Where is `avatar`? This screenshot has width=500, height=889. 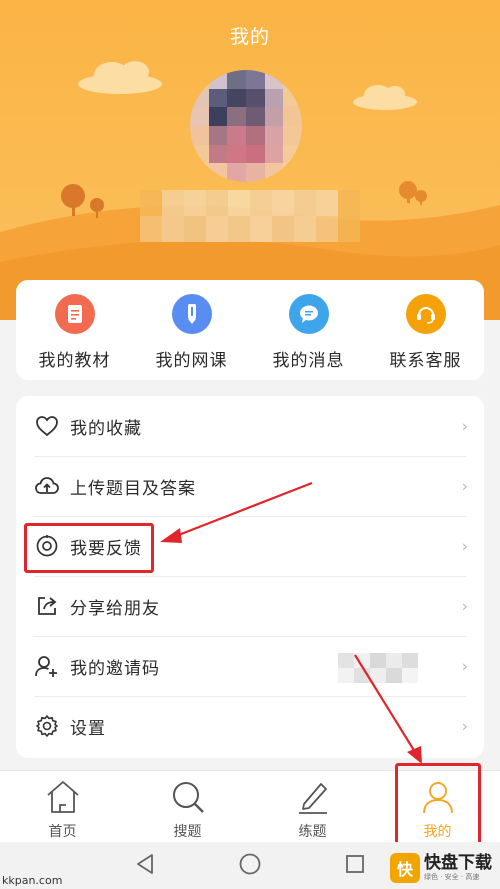 avatar is located at coordinates (246, 126).